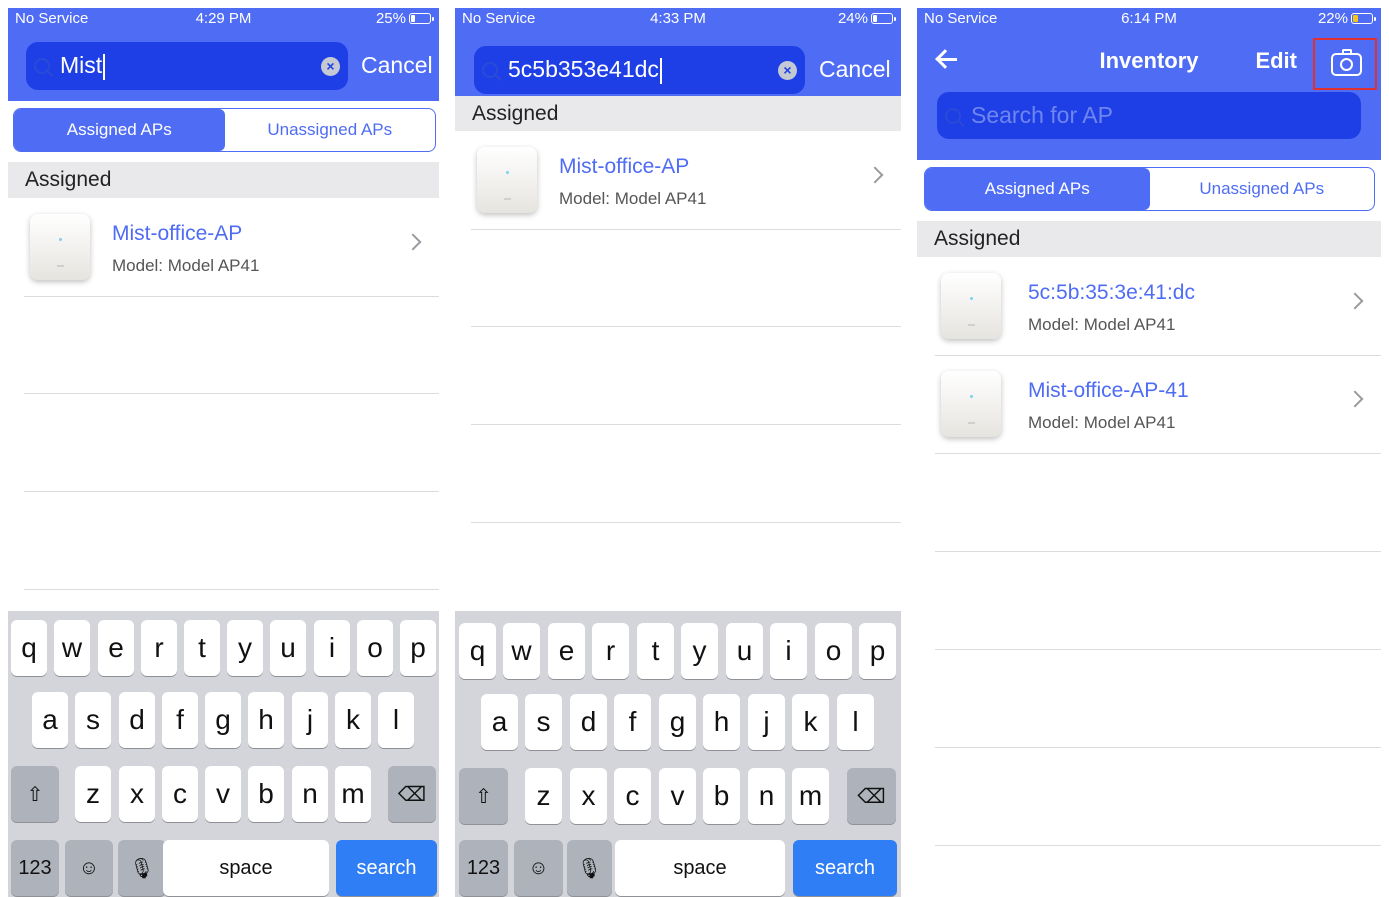 The height and width of the screenshot is (897, 1389). I want to click on ap-tab-control: Assigned APs Unassigned APs, so click(224, 130).